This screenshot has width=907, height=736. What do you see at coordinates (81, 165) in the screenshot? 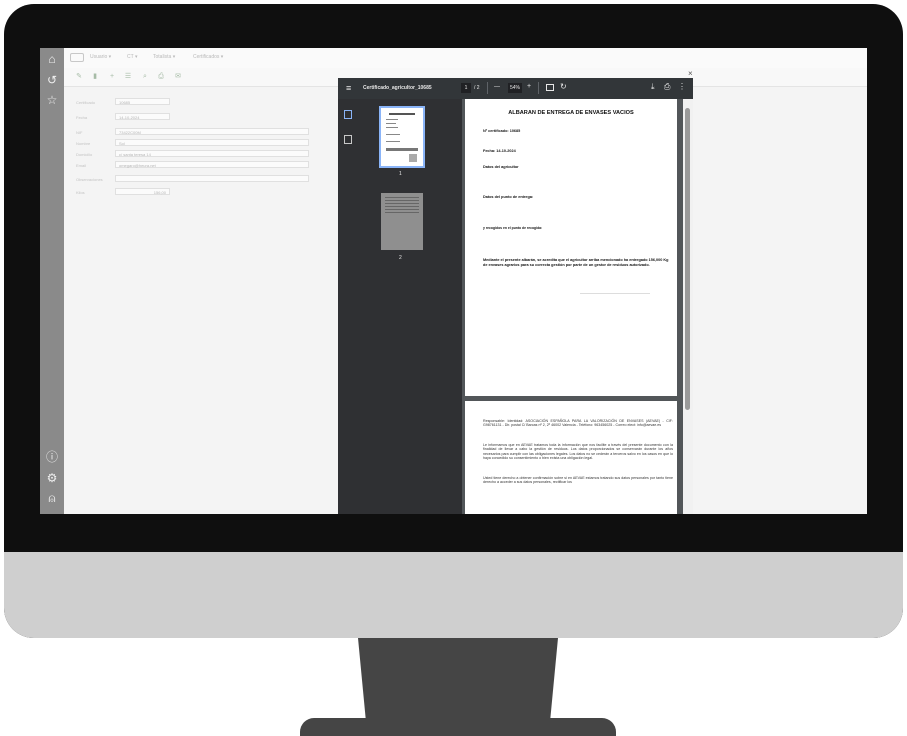
I see `form-label: Email` at bounding box center [81, 165].